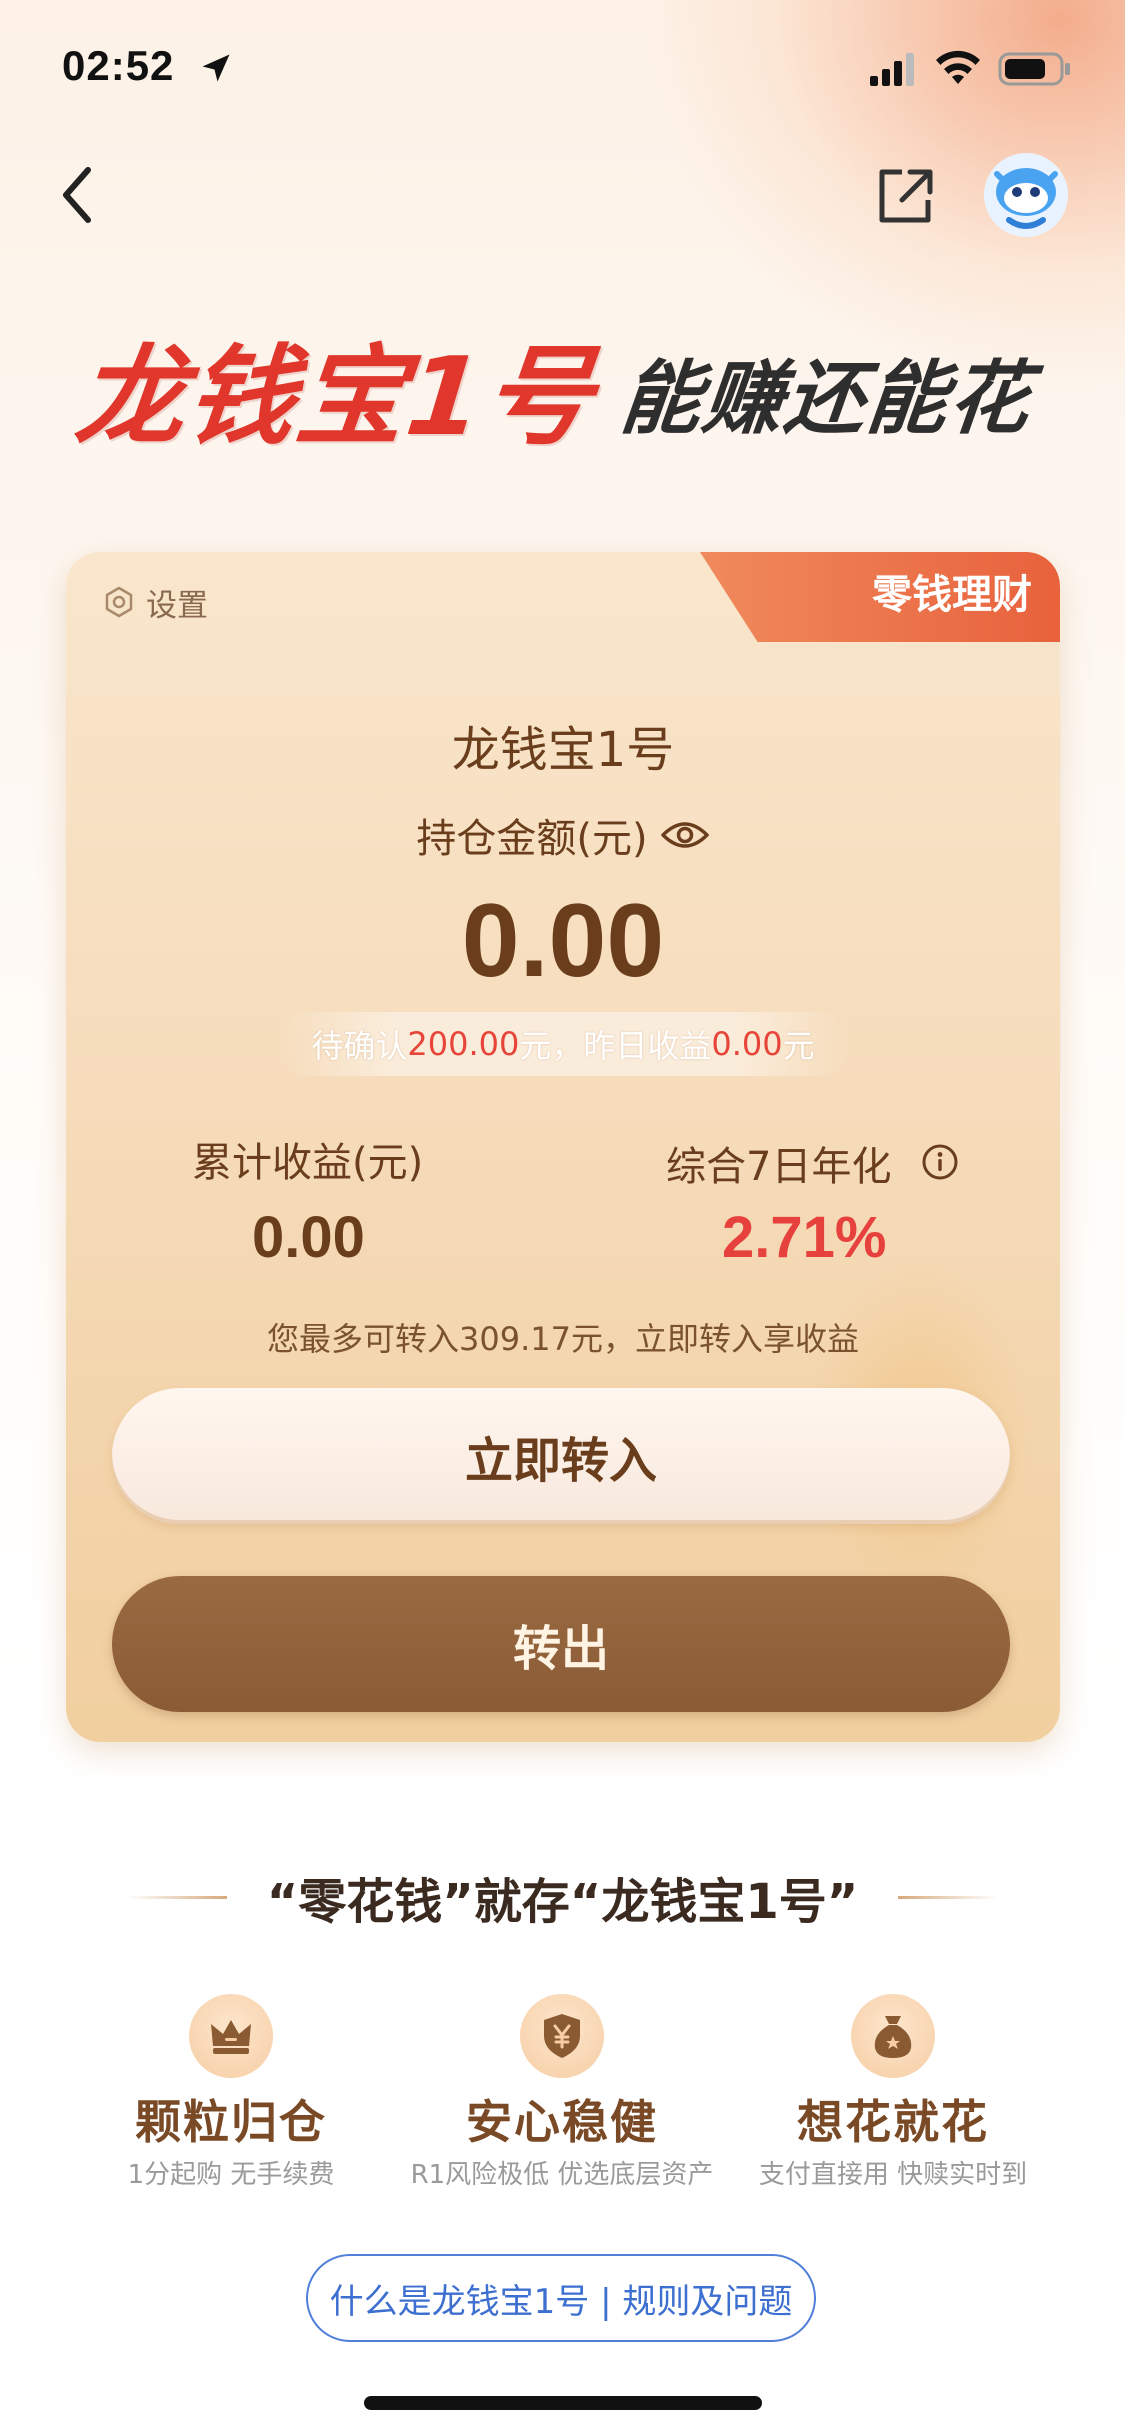  Describe the element at coordinates (940, 1162) in the screenshot. I see `info-icon` at that location.